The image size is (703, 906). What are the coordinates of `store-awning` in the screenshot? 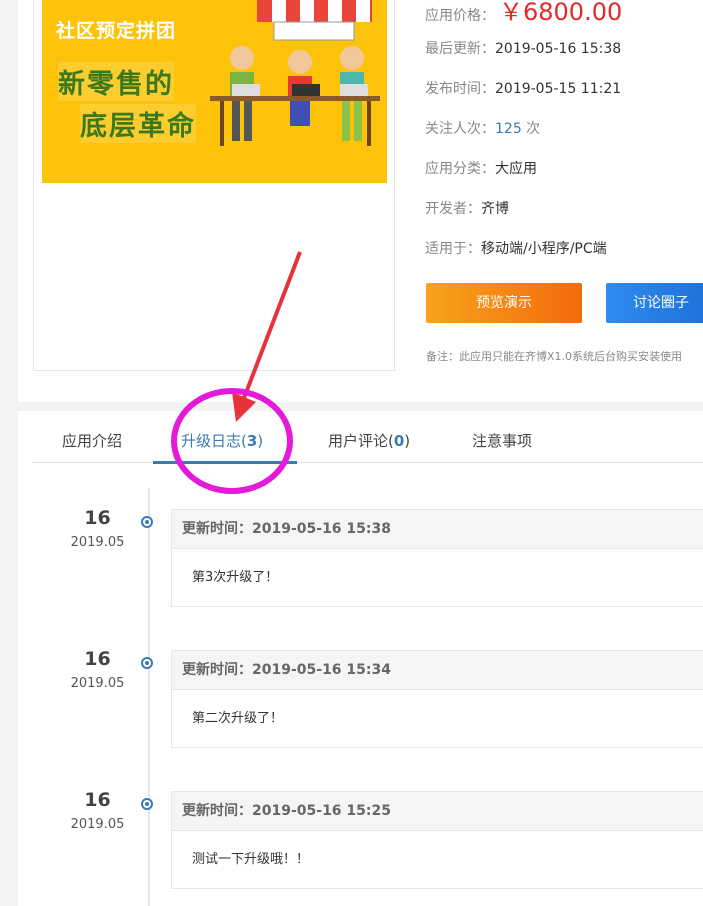 It's located at (314, 20).